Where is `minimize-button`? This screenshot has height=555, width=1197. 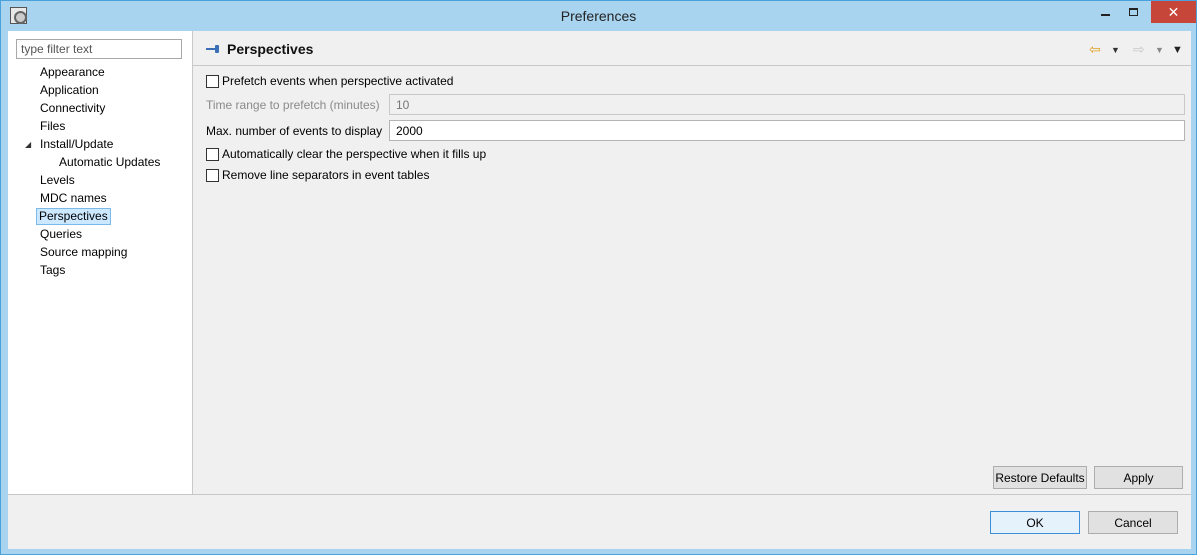 minimize-button is located at coordinates (1105, 12).